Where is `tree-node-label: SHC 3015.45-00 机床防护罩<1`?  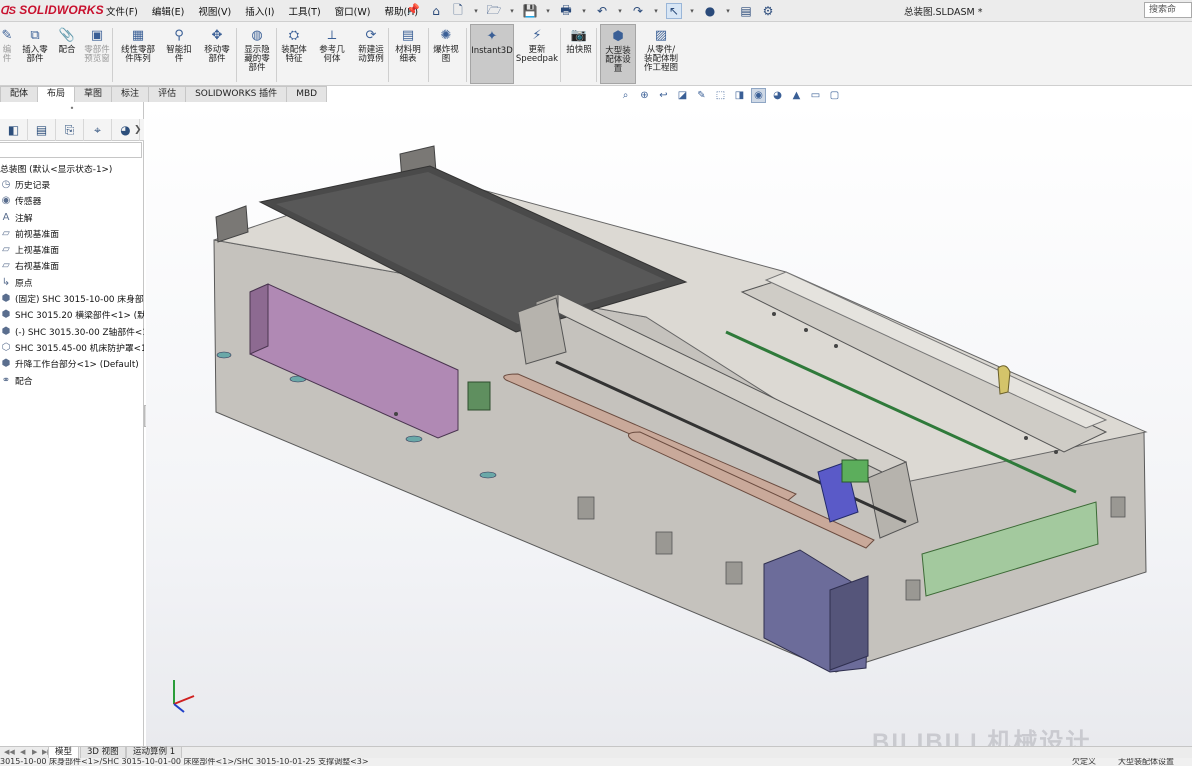
tree-node-label: SHC 3015.45-00 机床防护罩<1 is located at coordinates (79, 348).